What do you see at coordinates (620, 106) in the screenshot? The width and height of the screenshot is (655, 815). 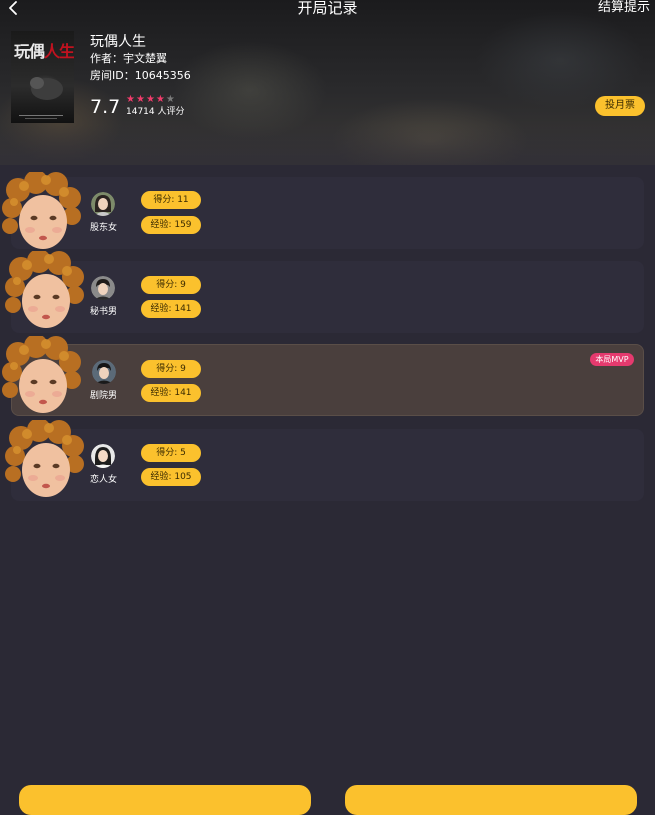 I see `monthly-vote-button: 投月票` at bounding box center [620, 106].